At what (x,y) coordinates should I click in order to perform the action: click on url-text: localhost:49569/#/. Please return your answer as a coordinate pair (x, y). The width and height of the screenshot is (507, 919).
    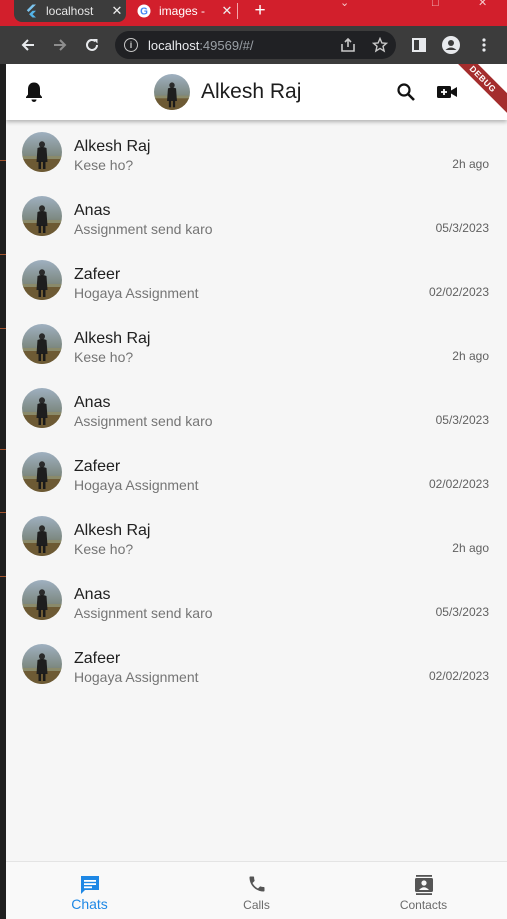
    Looking at the image, I should click on (201, 45).